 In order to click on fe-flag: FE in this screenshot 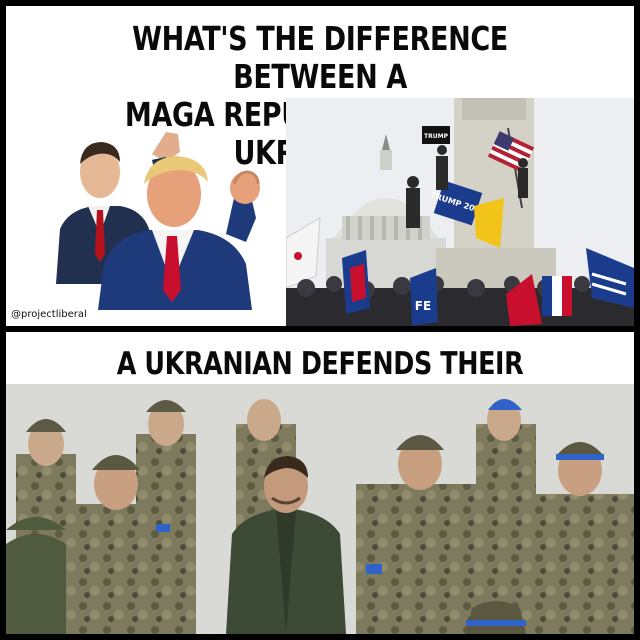, I will do `click(424, 297)`.